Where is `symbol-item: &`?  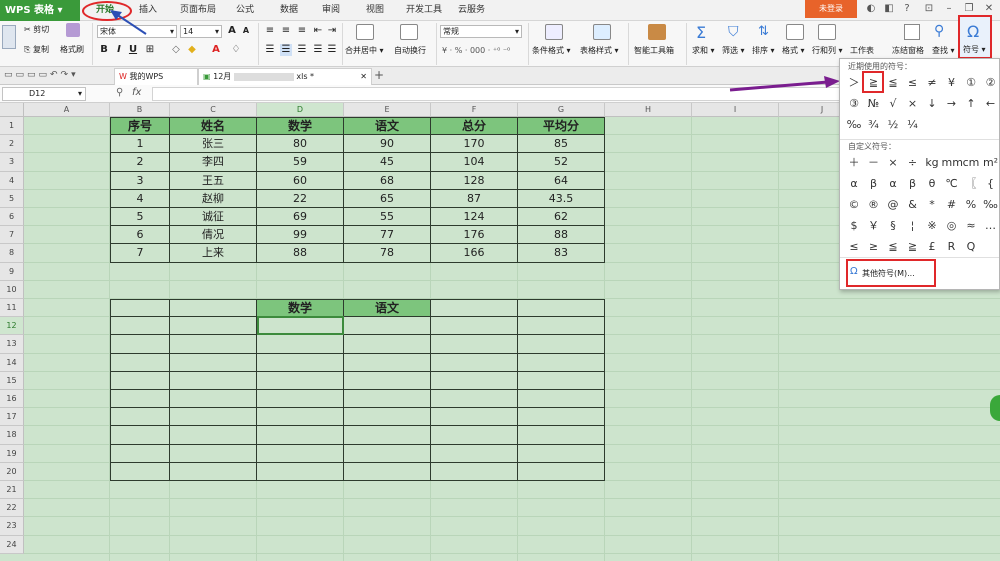
symbol-item: & is located at coordinates (913, 205).